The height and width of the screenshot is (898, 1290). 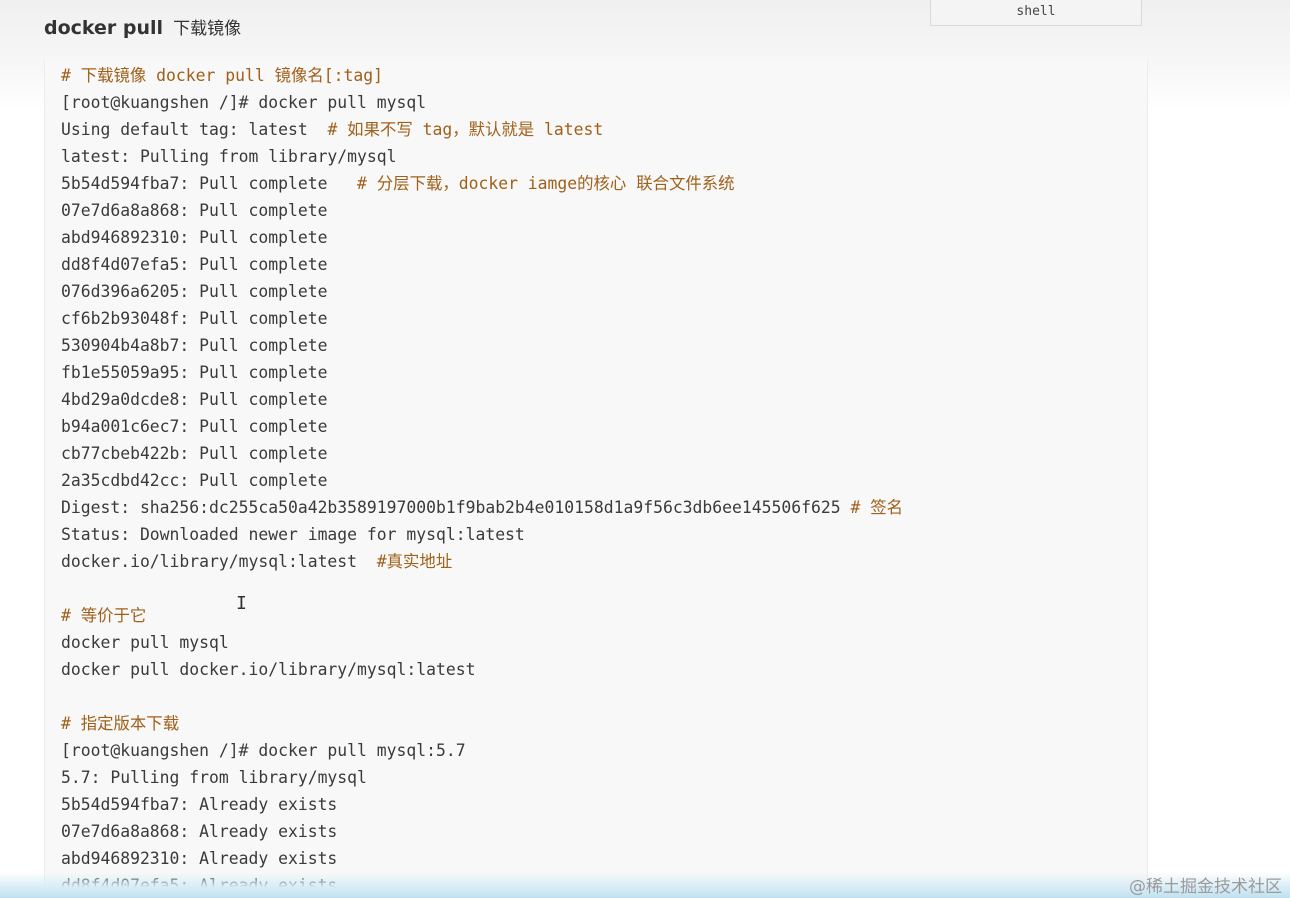 What do you see at coordinates (229, 156) in the screenshot?
I see `code-text: latest: Pulling from library/mysql` at bounding box center [229, 156].